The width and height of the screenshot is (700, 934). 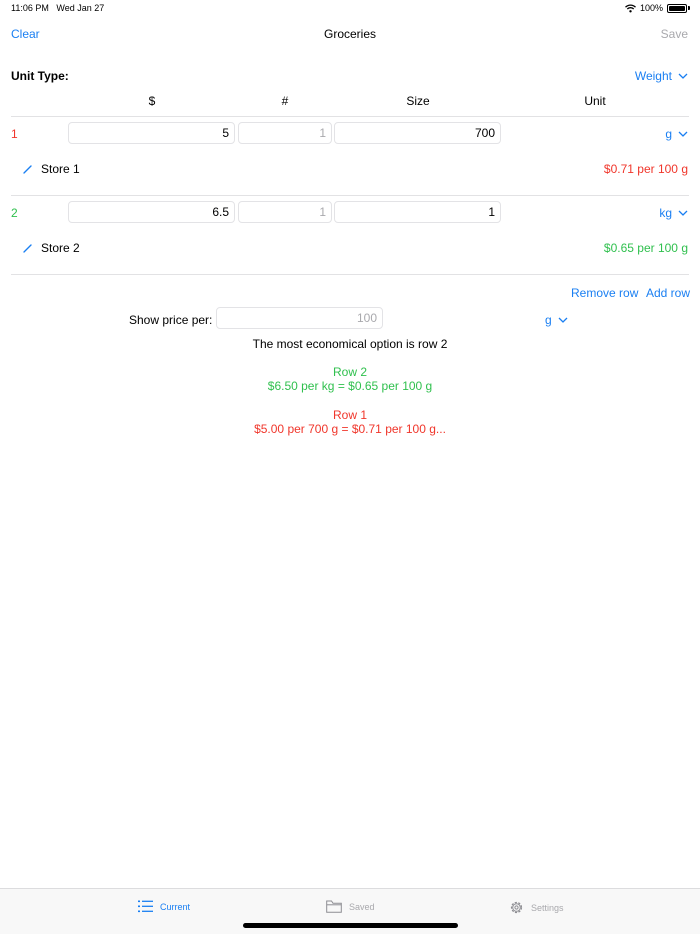 I want to click on list-icon, so click(x=145, y=906).